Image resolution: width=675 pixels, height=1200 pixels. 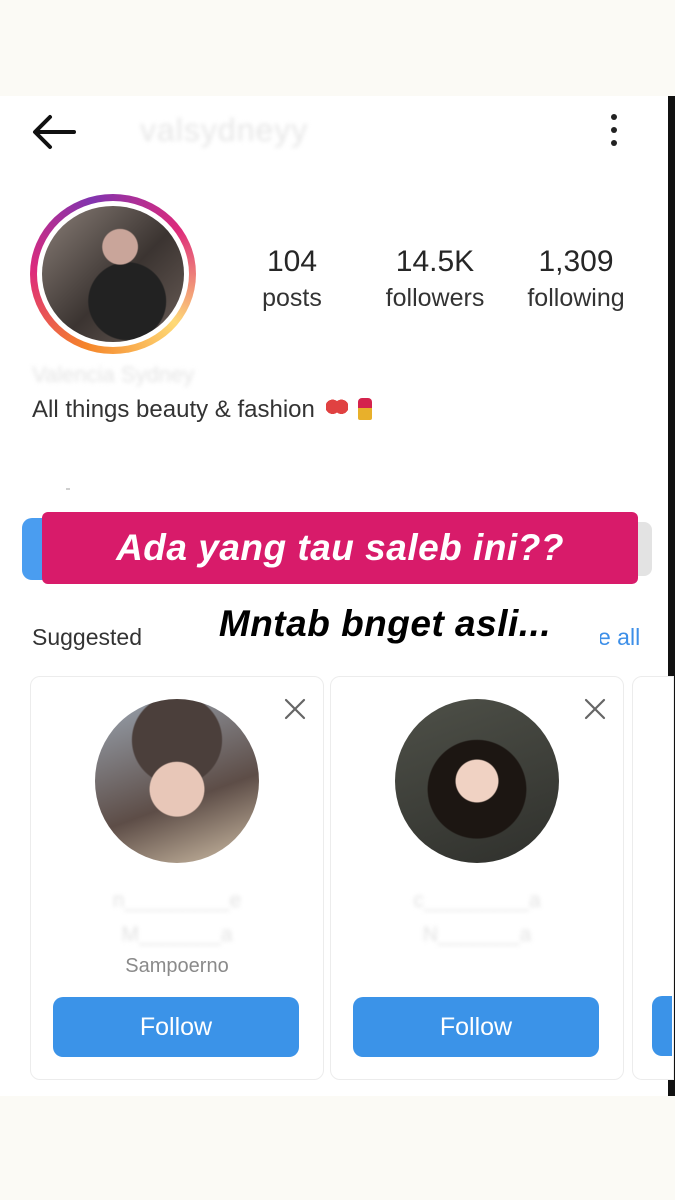 What do you see at coordinates (68, 489) in the screenshot?
I see `divider-dot` at bounding box center [68, 489].